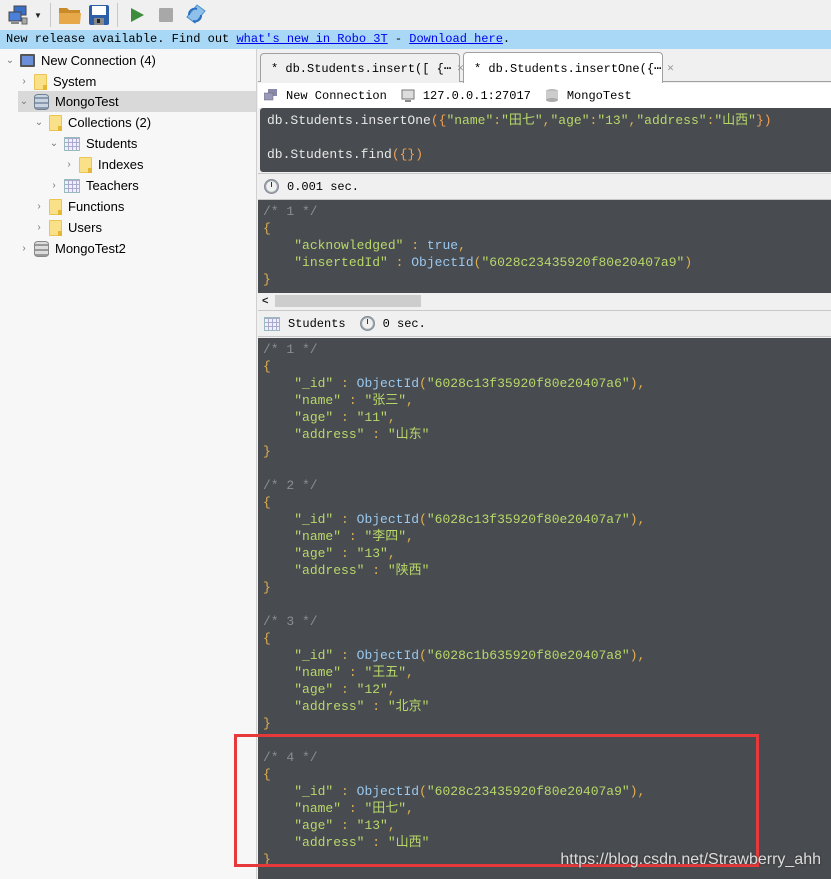 The width and height of the screenshot is (831, 879). I want to click on field-key: "acknowledged", so click(349, 245).